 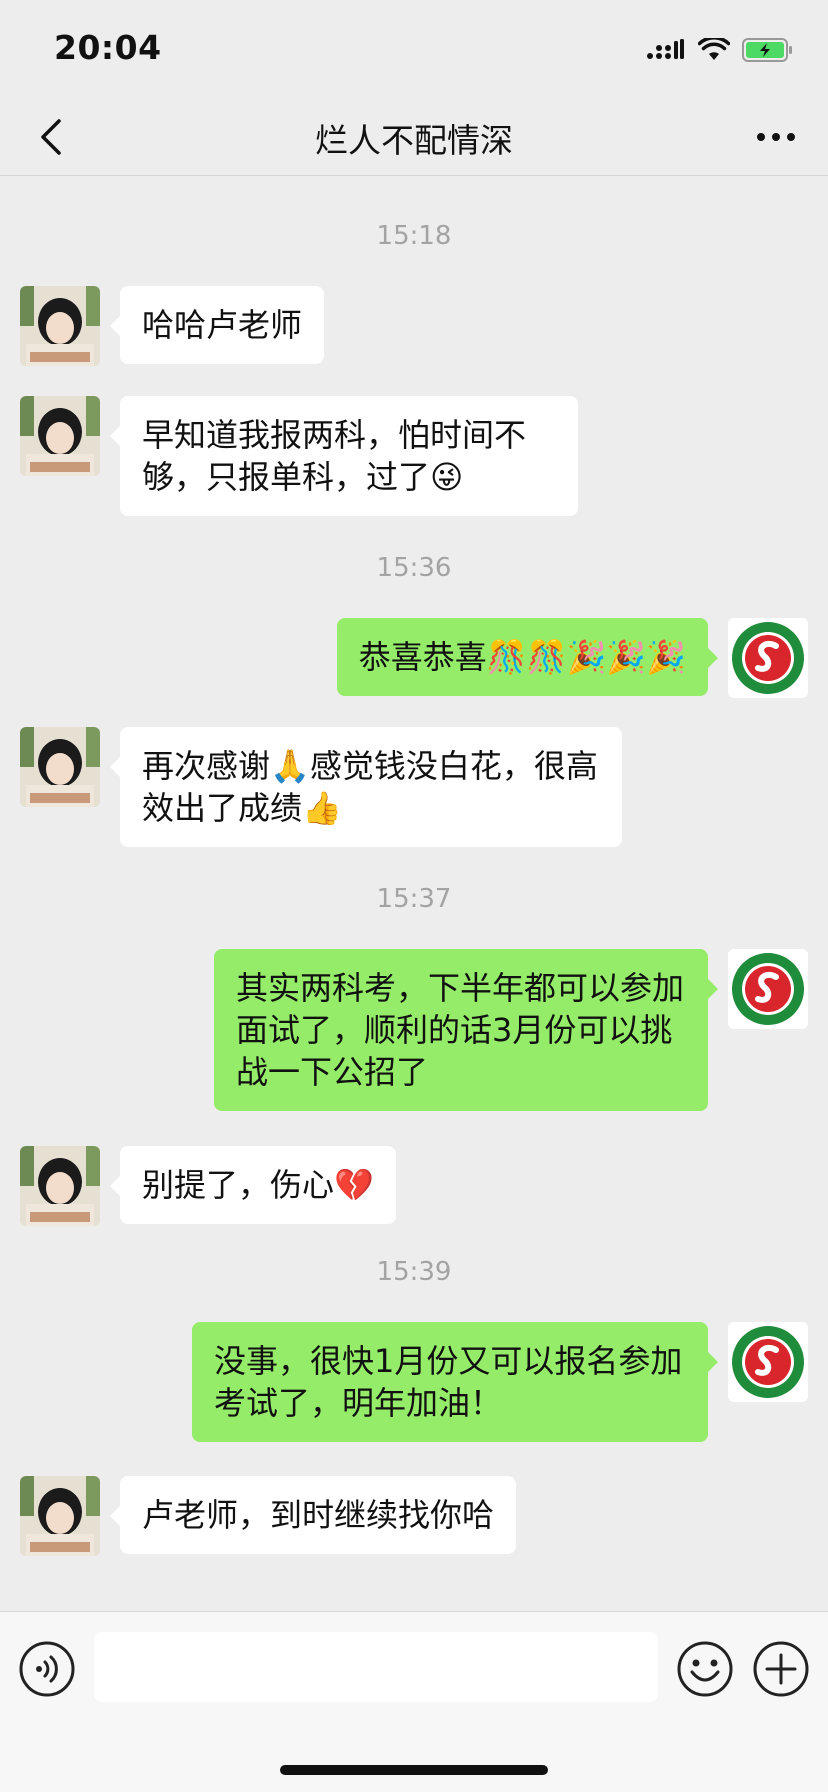 I want to click on input-bar, so click(x=414, y=1701).